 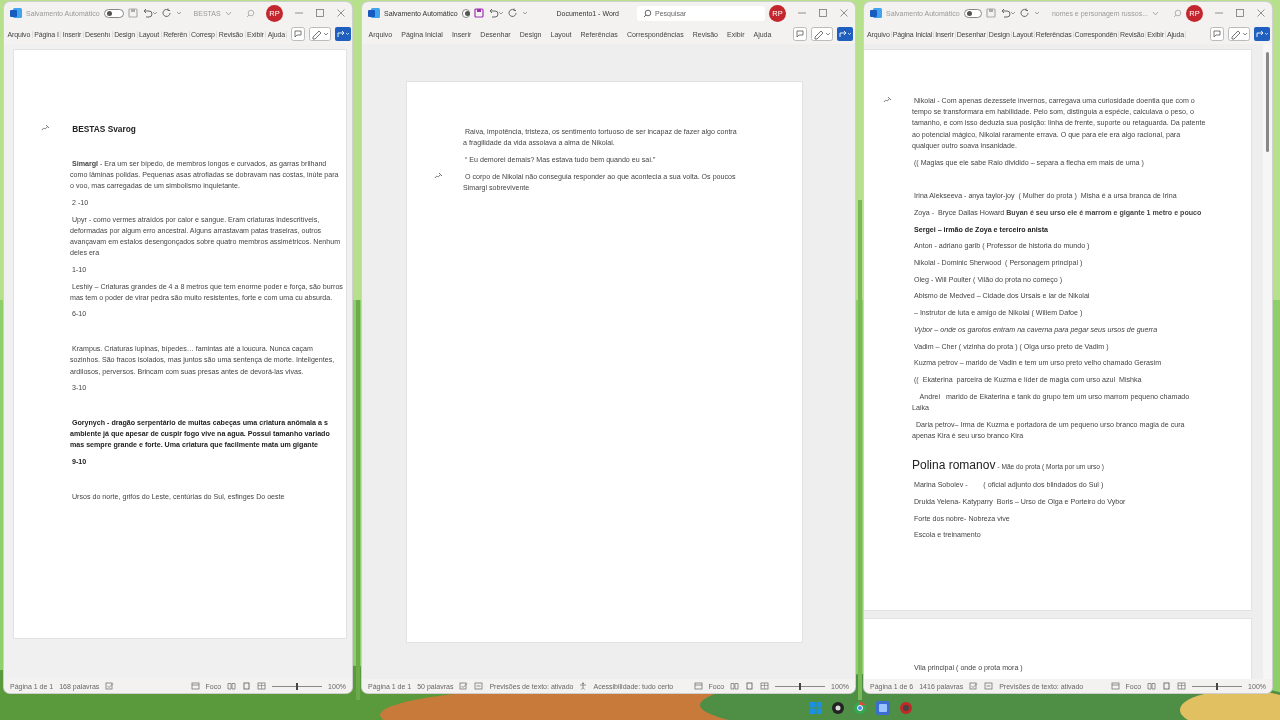 I want to click on heading: BESTAS Svarog, so click(x=207, y=130).